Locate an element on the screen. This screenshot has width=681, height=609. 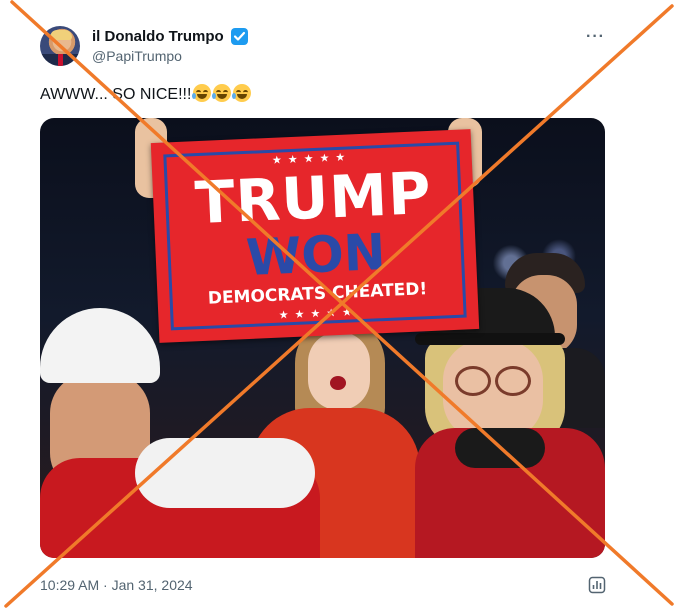
tweet-text-content: AWWW... SO NICE!!! is located at coordinates (116, 94).